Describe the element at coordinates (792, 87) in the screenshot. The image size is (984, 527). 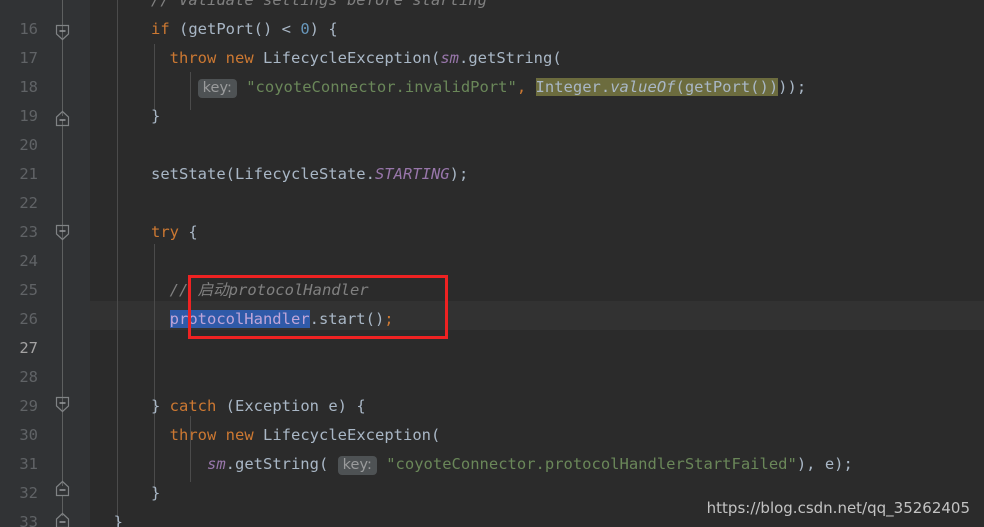
I see `token-close-parens: ));` at that location.